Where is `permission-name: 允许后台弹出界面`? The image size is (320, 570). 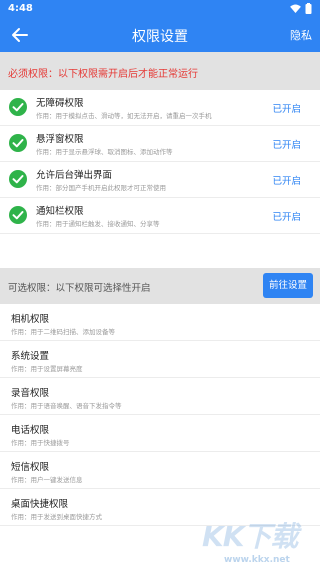
permission-name: 允许后台弹出界面 is located at coordinates (74, 175).